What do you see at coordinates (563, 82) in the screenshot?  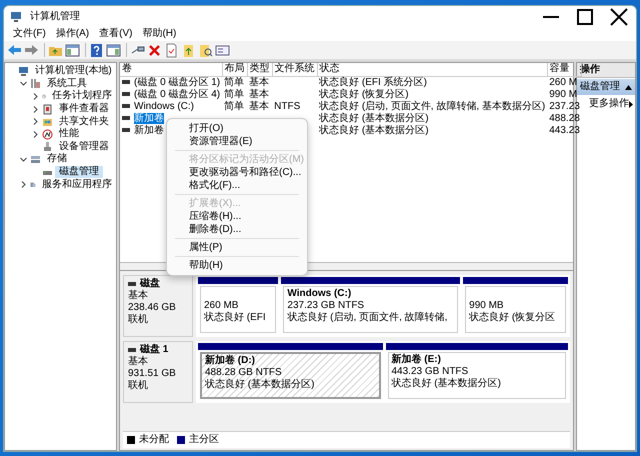 I see `table-cell: 260 M` at bounding box center [563, 82].